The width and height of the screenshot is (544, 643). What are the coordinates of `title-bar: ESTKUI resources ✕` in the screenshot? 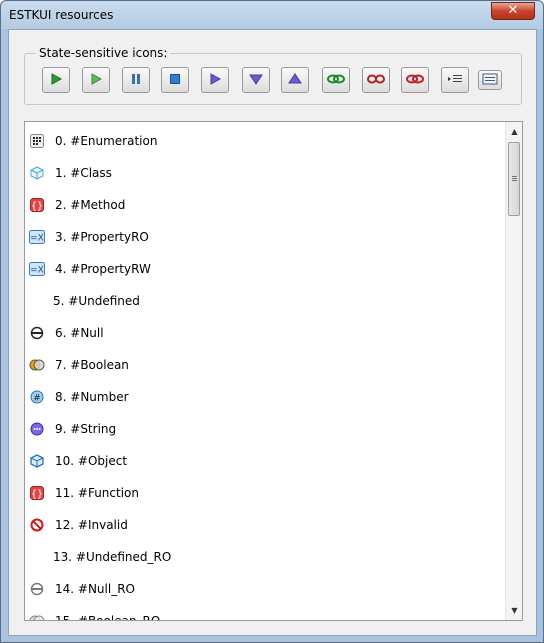 It's located at (272, 15).